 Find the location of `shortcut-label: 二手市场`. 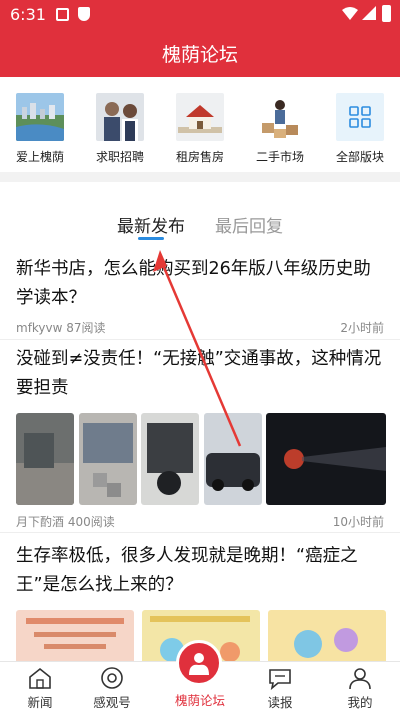

shortcut-label: 二手市场 is located at coordinates (279, 157).